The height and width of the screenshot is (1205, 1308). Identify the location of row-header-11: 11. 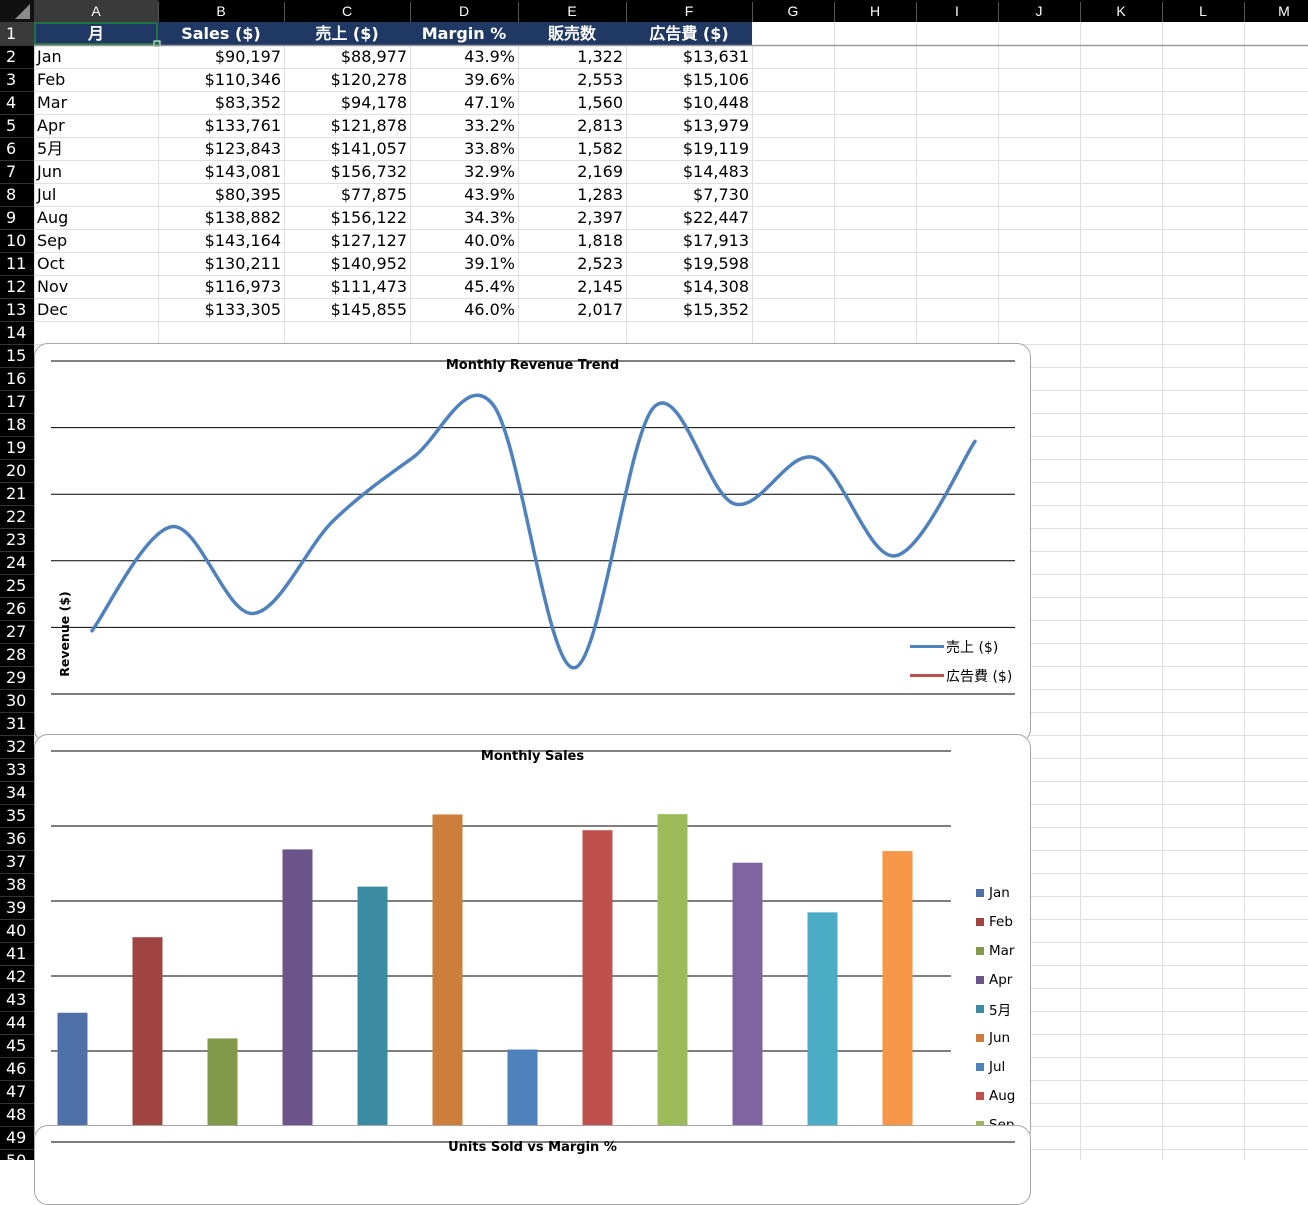
(16, 263).